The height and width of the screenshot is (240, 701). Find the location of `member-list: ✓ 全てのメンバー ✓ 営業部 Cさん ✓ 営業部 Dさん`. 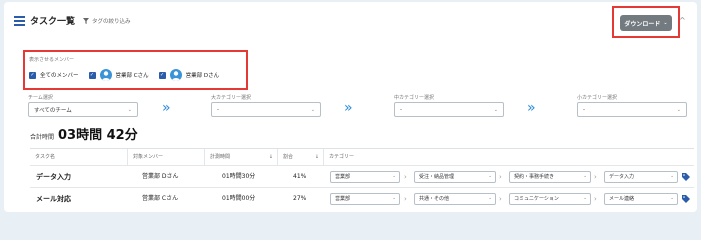

member-list: ✓ 全てのメンバー ✓ 営業部 Cさん ✓ 営業部 Dさん is located at coordinates (129, 75).